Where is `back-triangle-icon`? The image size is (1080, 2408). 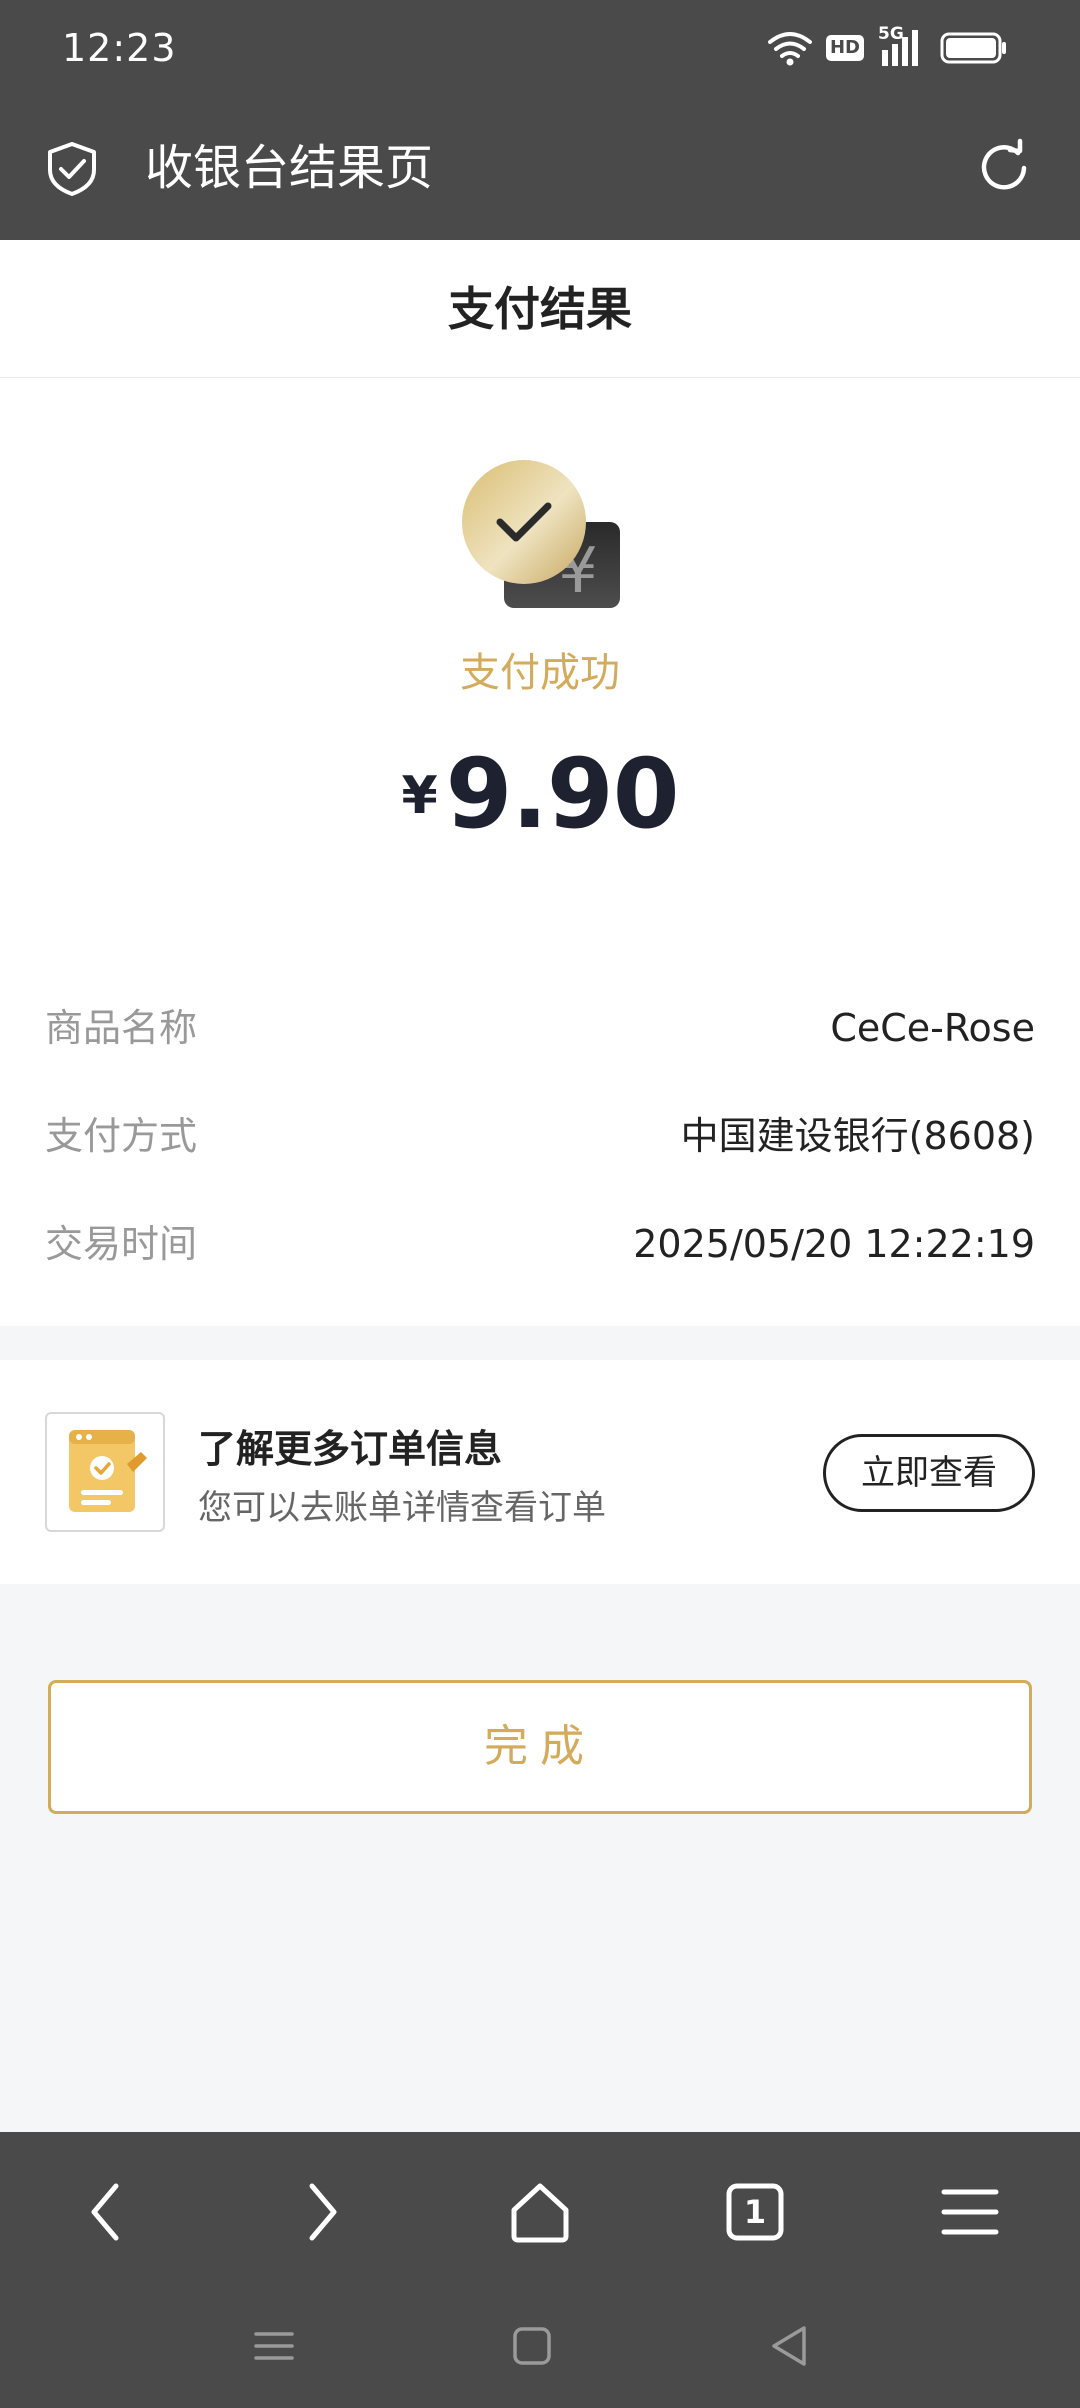
back-triangle-icon is located at coordinates (790, 2346).